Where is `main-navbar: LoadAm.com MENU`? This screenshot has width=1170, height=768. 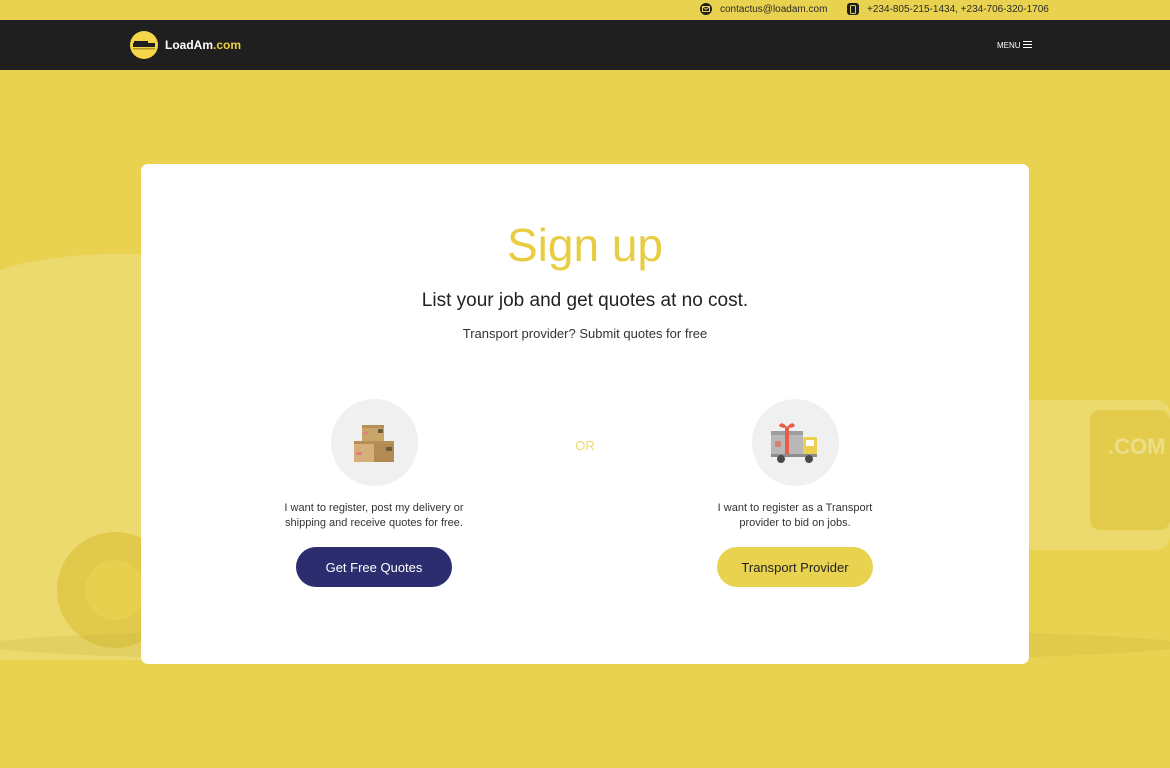 main-navbar: LoadAm.com MENU is located at coordinates (585, 45).